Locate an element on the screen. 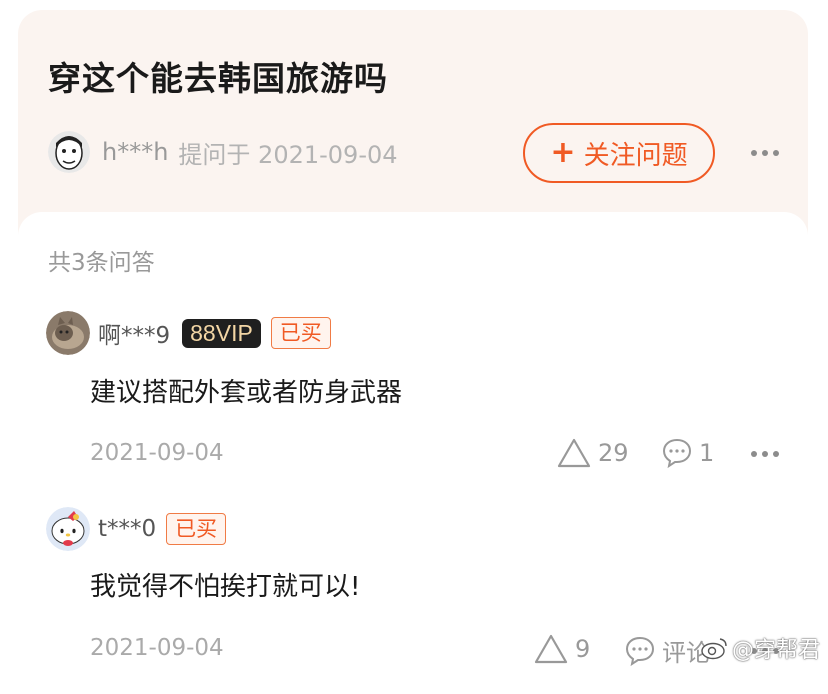  answer-header: t***0 已买 is located at coordinates (136, 529).